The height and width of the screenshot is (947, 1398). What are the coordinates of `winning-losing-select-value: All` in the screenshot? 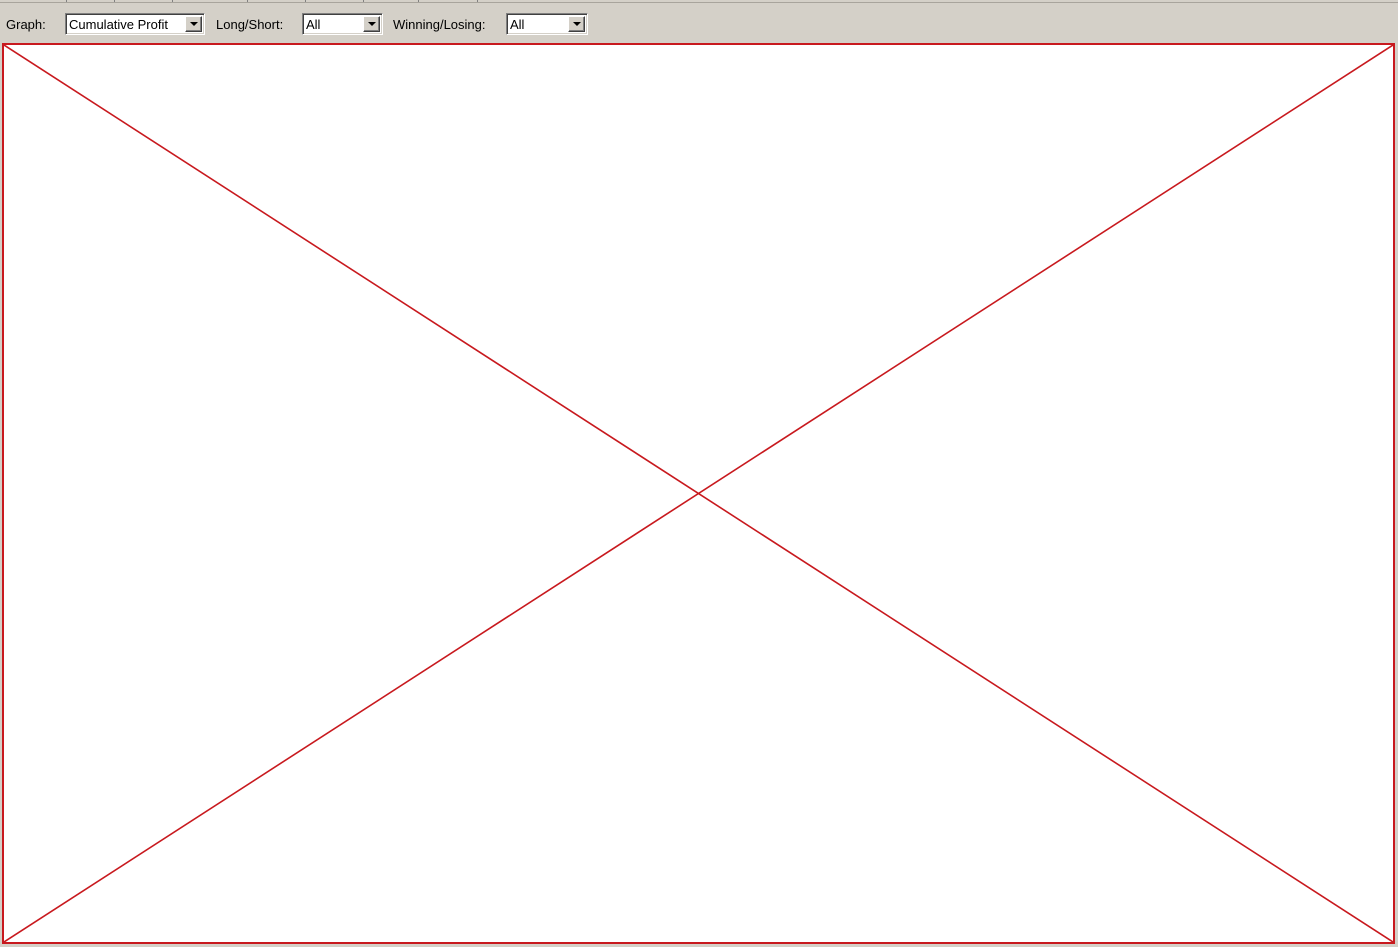 It's located at (517, 24).